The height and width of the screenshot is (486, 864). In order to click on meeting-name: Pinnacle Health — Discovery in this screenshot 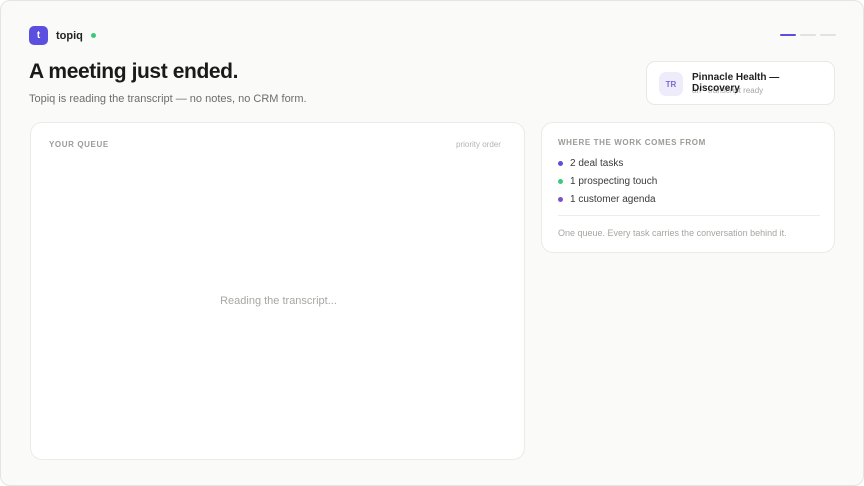, I will do `click(736, 83)`.